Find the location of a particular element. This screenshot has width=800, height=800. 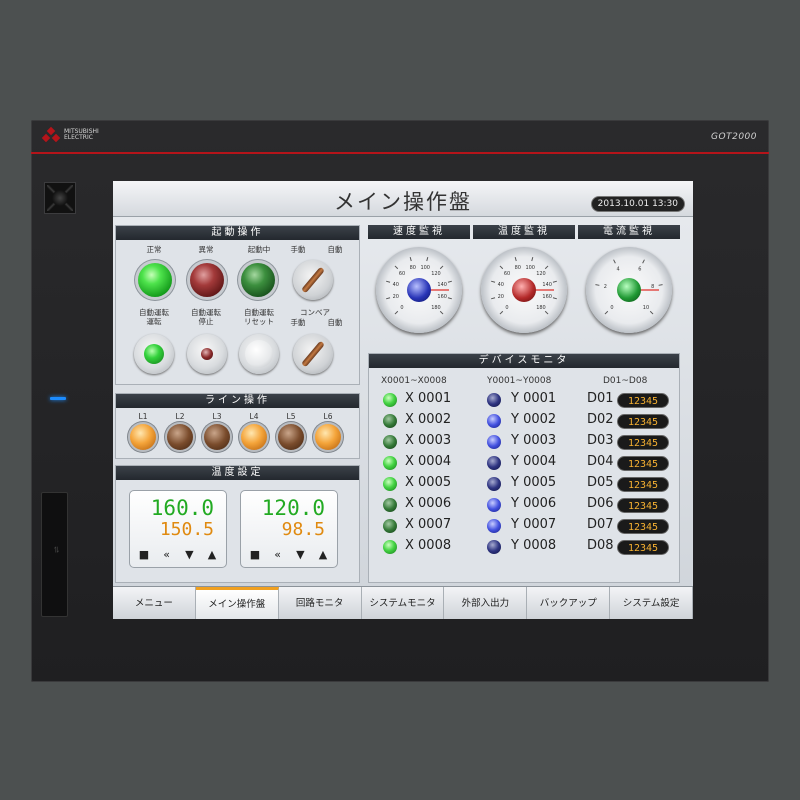

monitor-row: X 0004 Y 0004 D04 12345 is located at coordinates (523, 463).